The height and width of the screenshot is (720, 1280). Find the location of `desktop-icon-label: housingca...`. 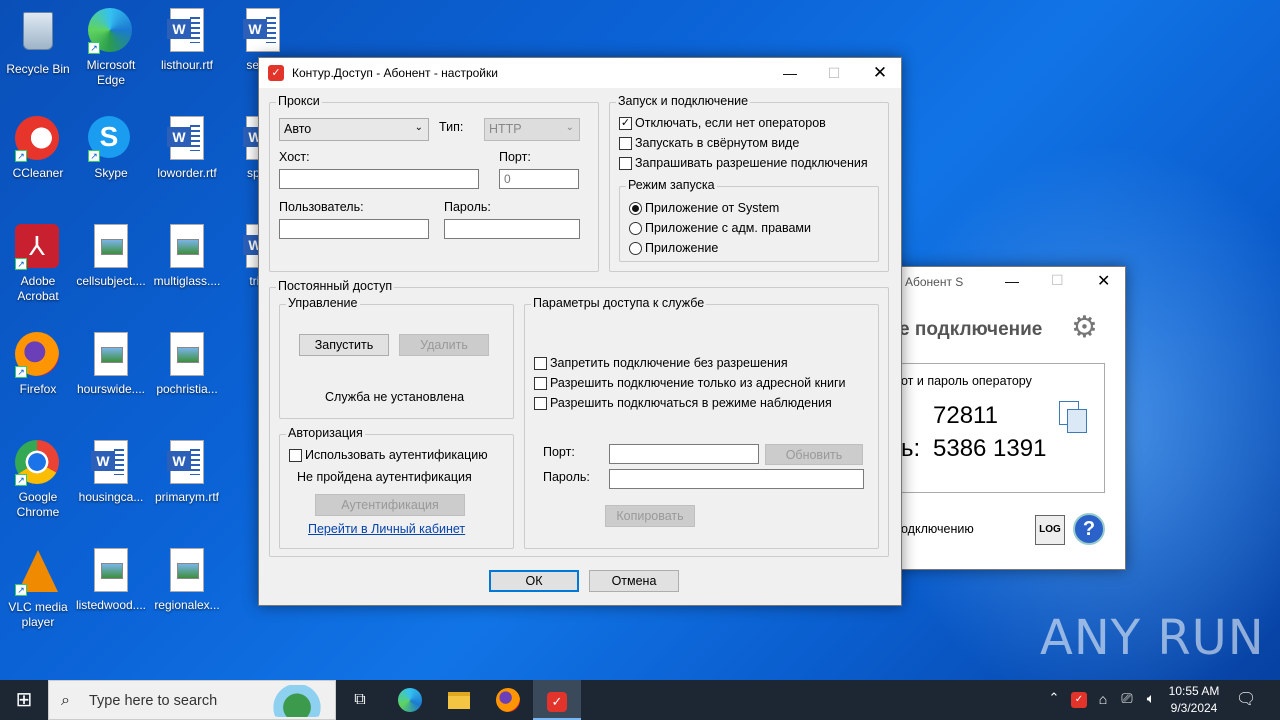

desktop-icon-label: housingca... is located at coordinates (111, 497).